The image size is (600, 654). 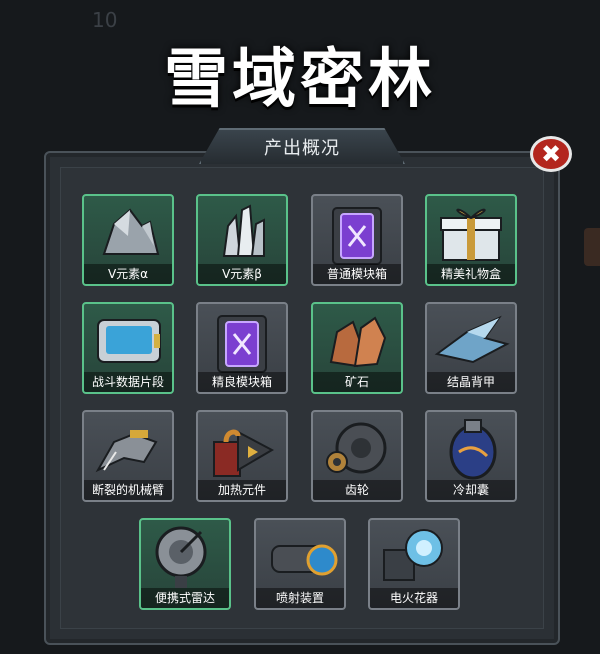 I want to click on gift-box-icon, so click(x=471, y=231).